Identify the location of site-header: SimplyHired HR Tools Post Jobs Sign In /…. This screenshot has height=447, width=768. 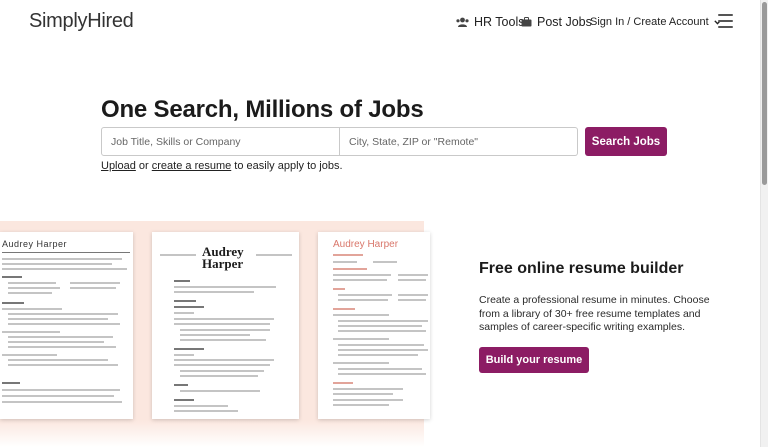
(380, 22).